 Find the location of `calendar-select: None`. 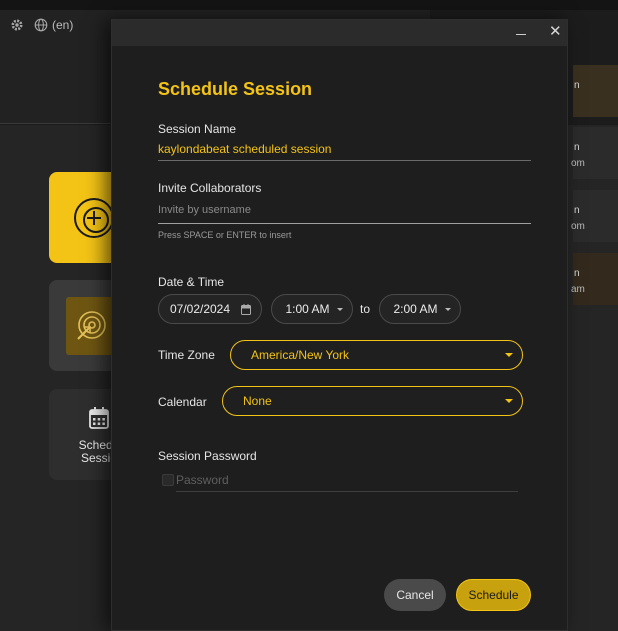

calendar-select: None is located at coordinates (372, 401).